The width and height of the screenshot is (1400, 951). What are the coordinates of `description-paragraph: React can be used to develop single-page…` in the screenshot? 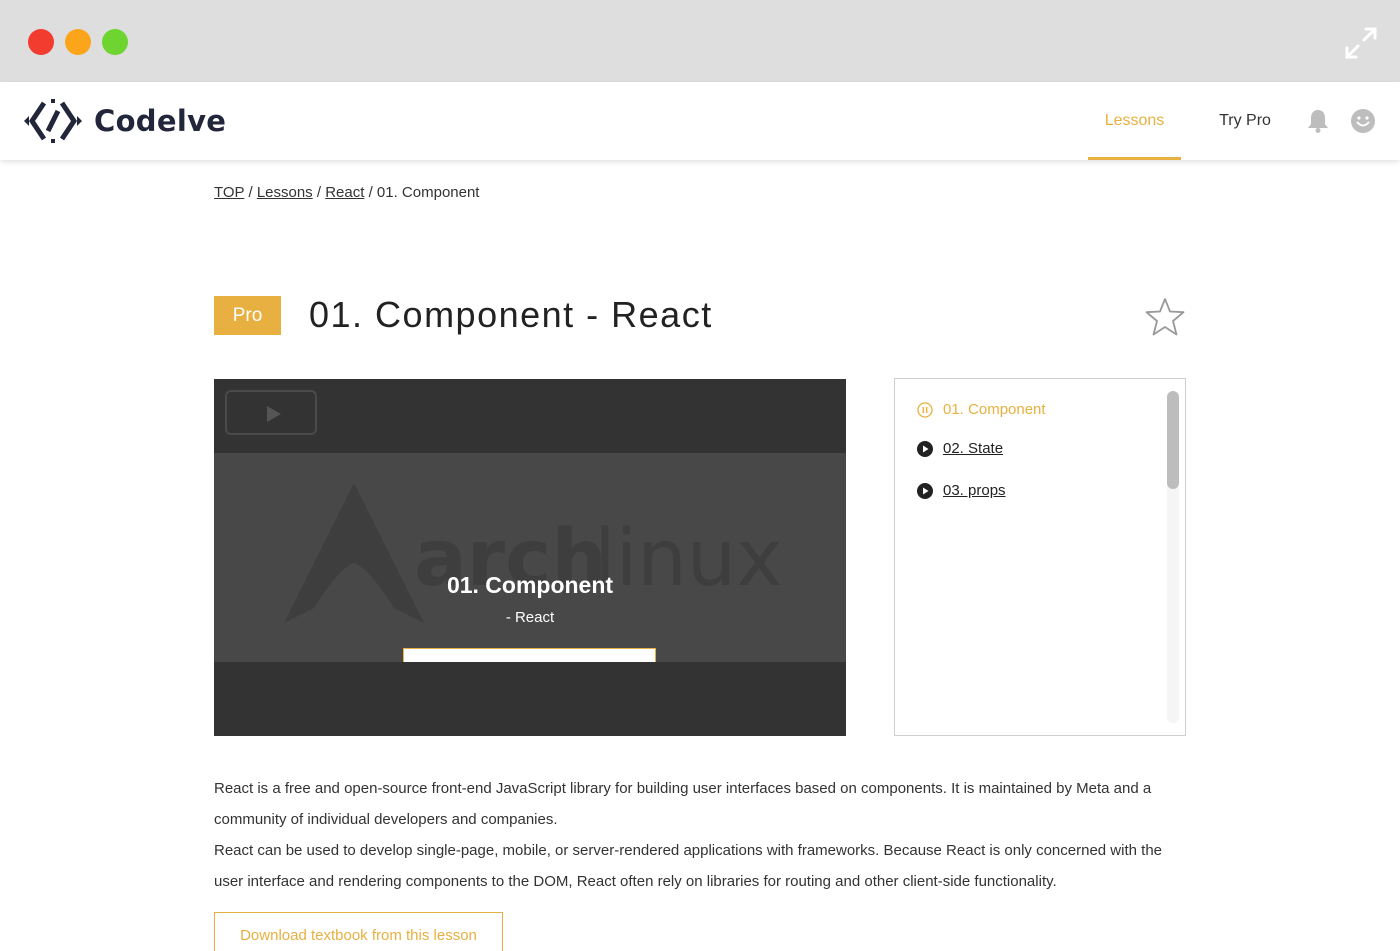 It's located at (688, 866).